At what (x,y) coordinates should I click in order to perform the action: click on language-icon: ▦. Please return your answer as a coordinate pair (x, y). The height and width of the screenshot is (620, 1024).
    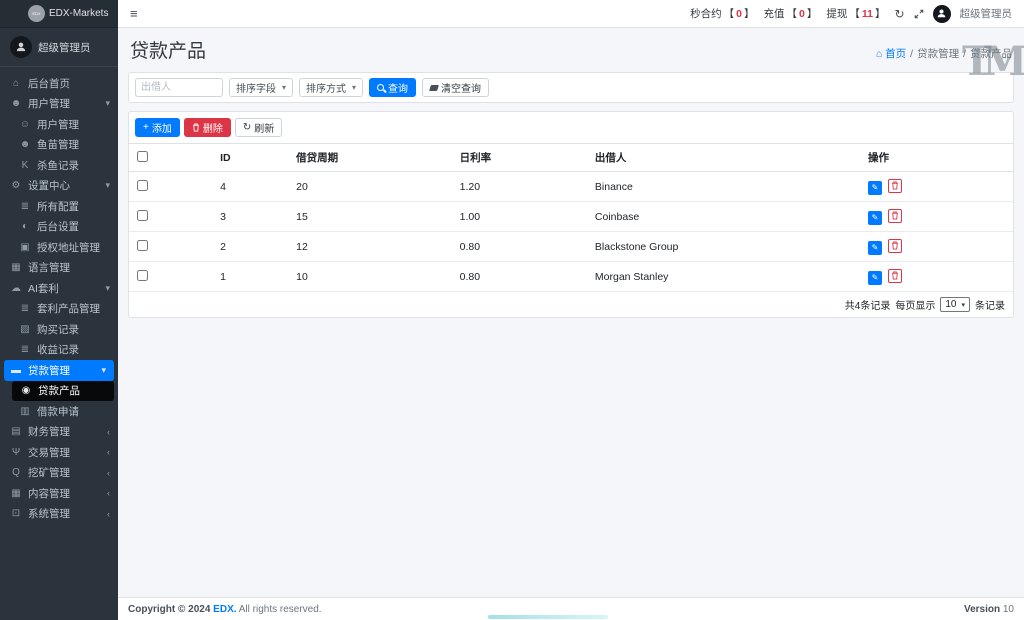
    Looking at the image, I should click on (16, 268).